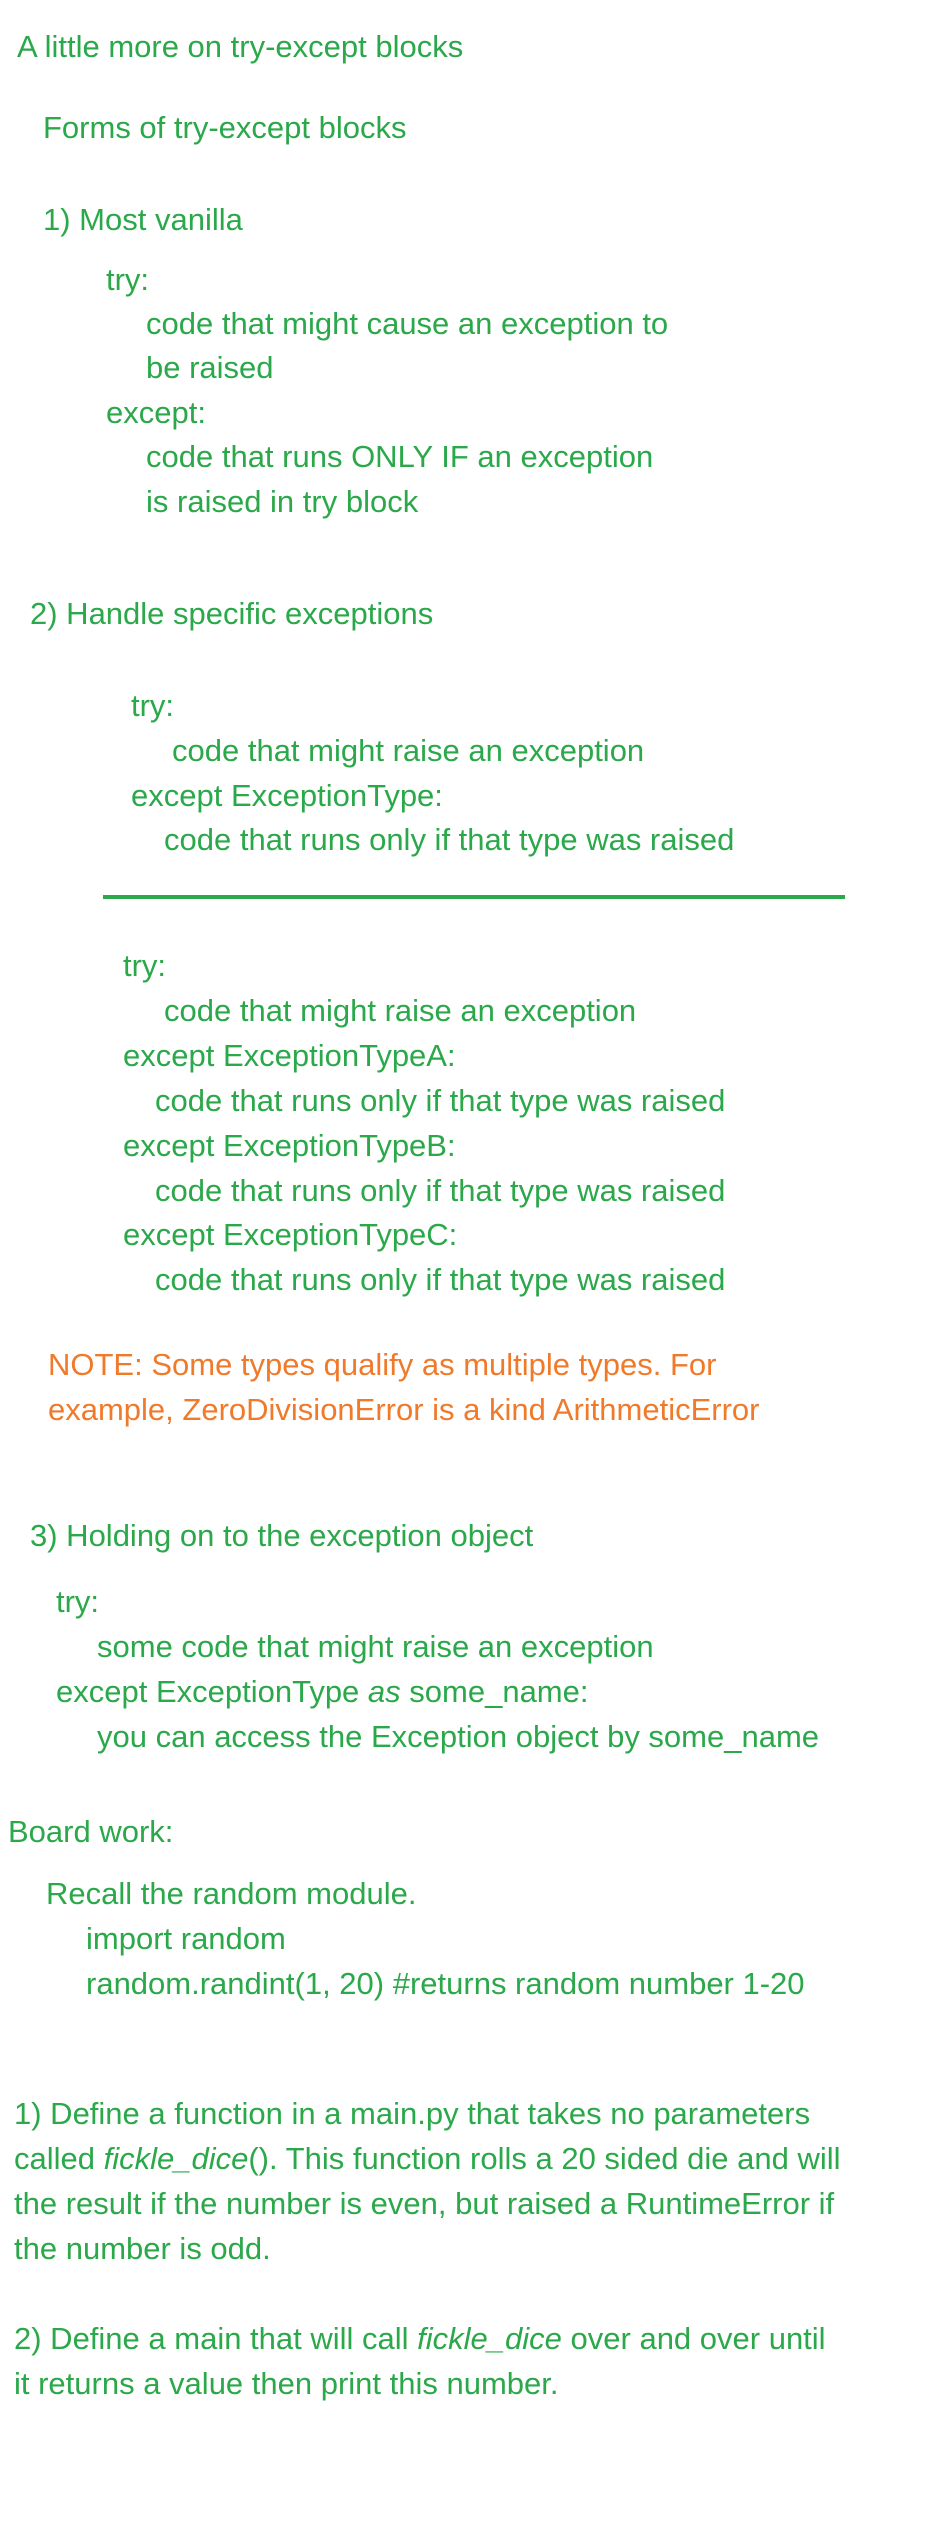 Image resolution: width=928 pixels, height=2532 pixels. What do you see at coordinates (289, 1055) in the screenshot?
I see `section2-b-except-a: except ExceptionTypeA:` at bounding box center [289, 1055].